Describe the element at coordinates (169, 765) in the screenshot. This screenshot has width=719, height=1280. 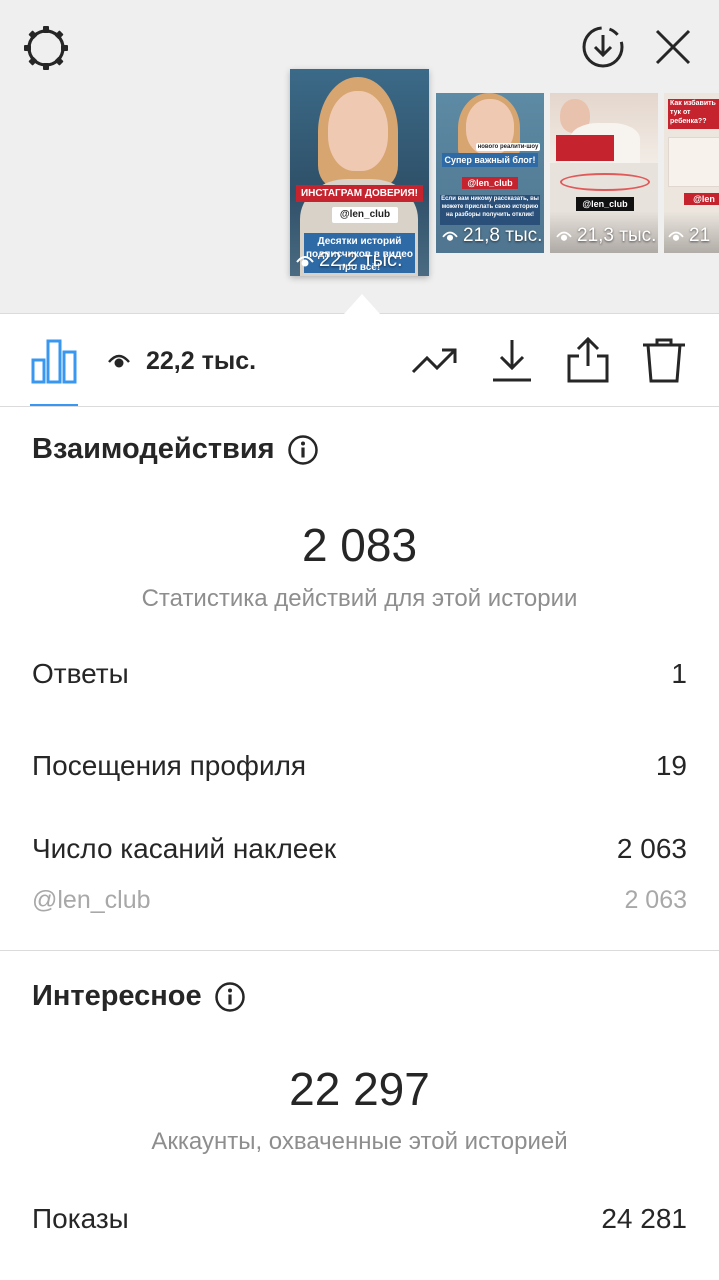
I see `profile-visits-label: Посещения профиля` at that location.